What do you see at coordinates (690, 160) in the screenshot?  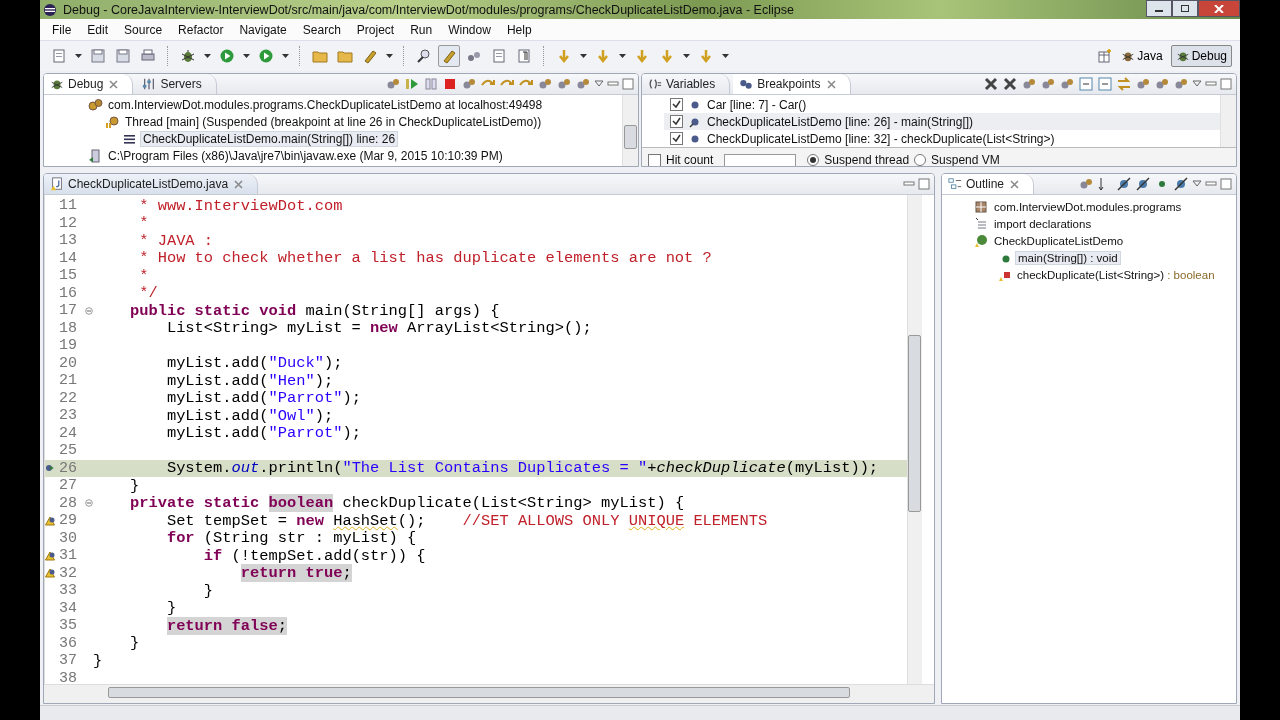 I see `hit-count-label: Hit count` at bounding box center [690, 160].